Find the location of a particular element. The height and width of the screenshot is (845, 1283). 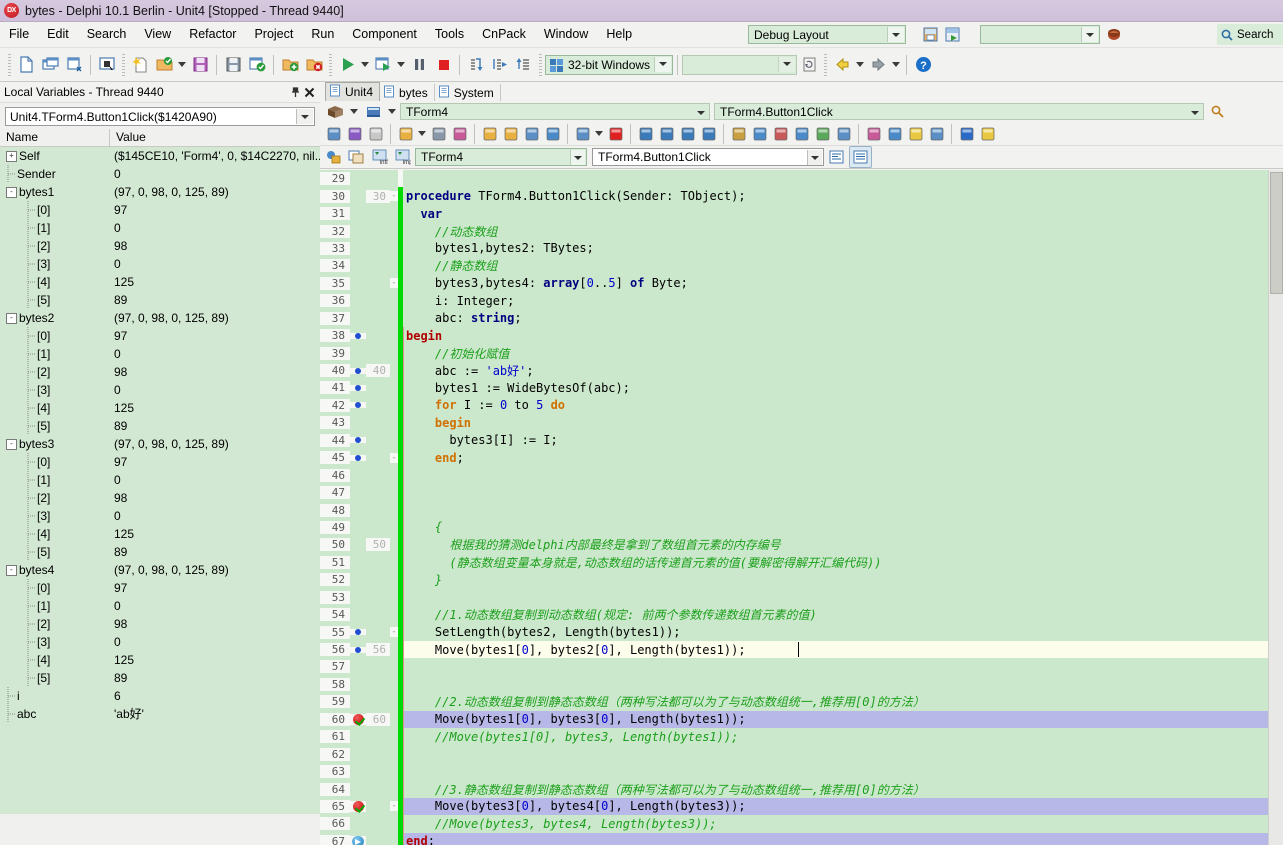

code-text: //1.动态数组复制到动态数组(规定: 前两个参数传递数组首元素的值) is located at coordinates (843, 614).